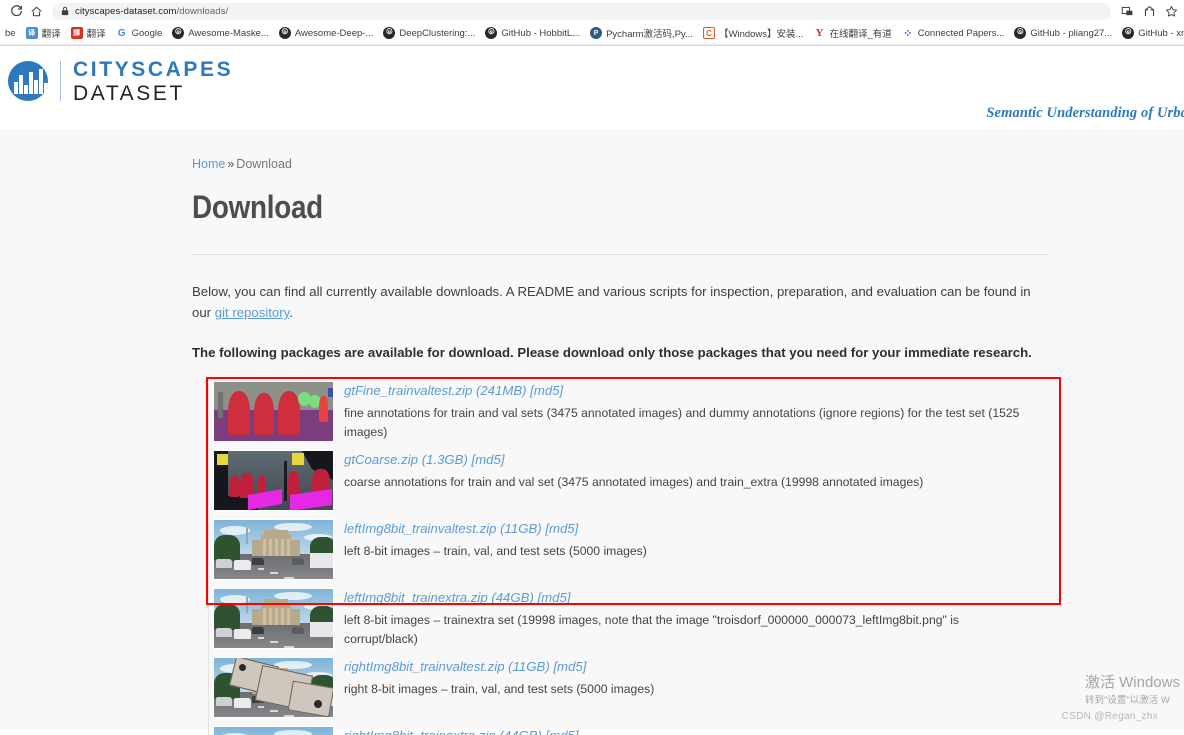 The width and height of the screenshot is (1184, 735). I want to click on csdn-watermark: CSDN @Regan_zhx, so click(1109, 716).